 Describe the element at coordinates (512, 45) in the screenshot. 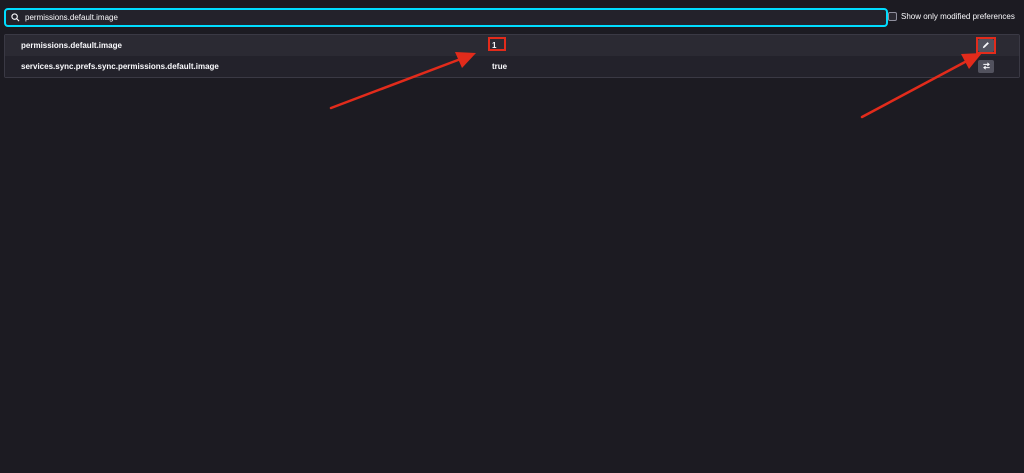

I see `table-row: permissions.default.image 1` at that location.